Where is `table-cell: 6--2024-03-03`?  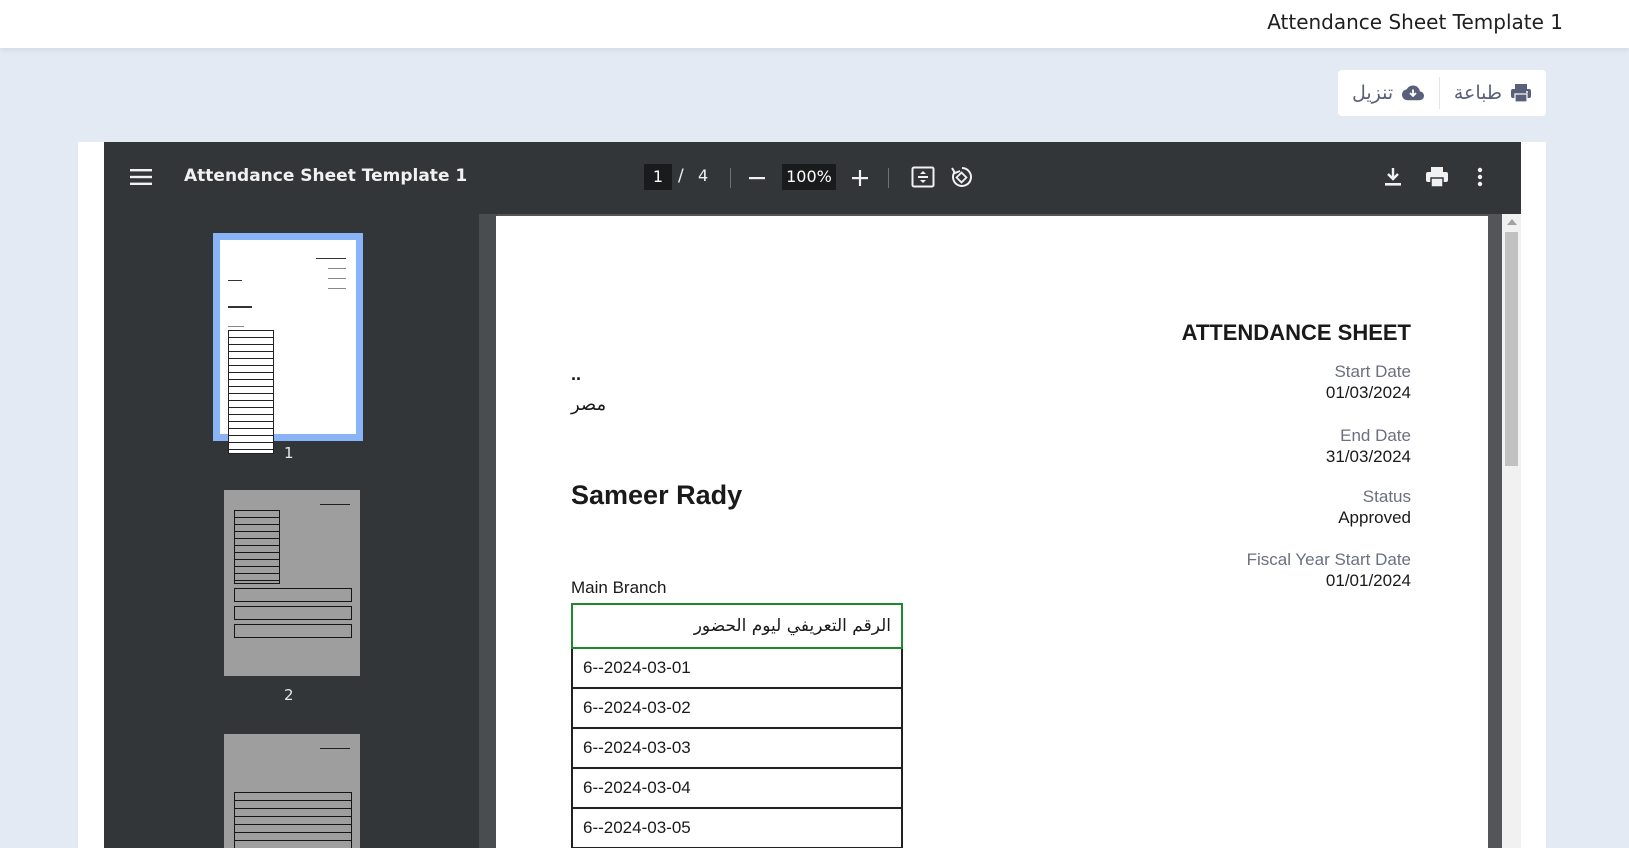
table-cell: 6--2024-03-03 is located at coordinates (737, 748).